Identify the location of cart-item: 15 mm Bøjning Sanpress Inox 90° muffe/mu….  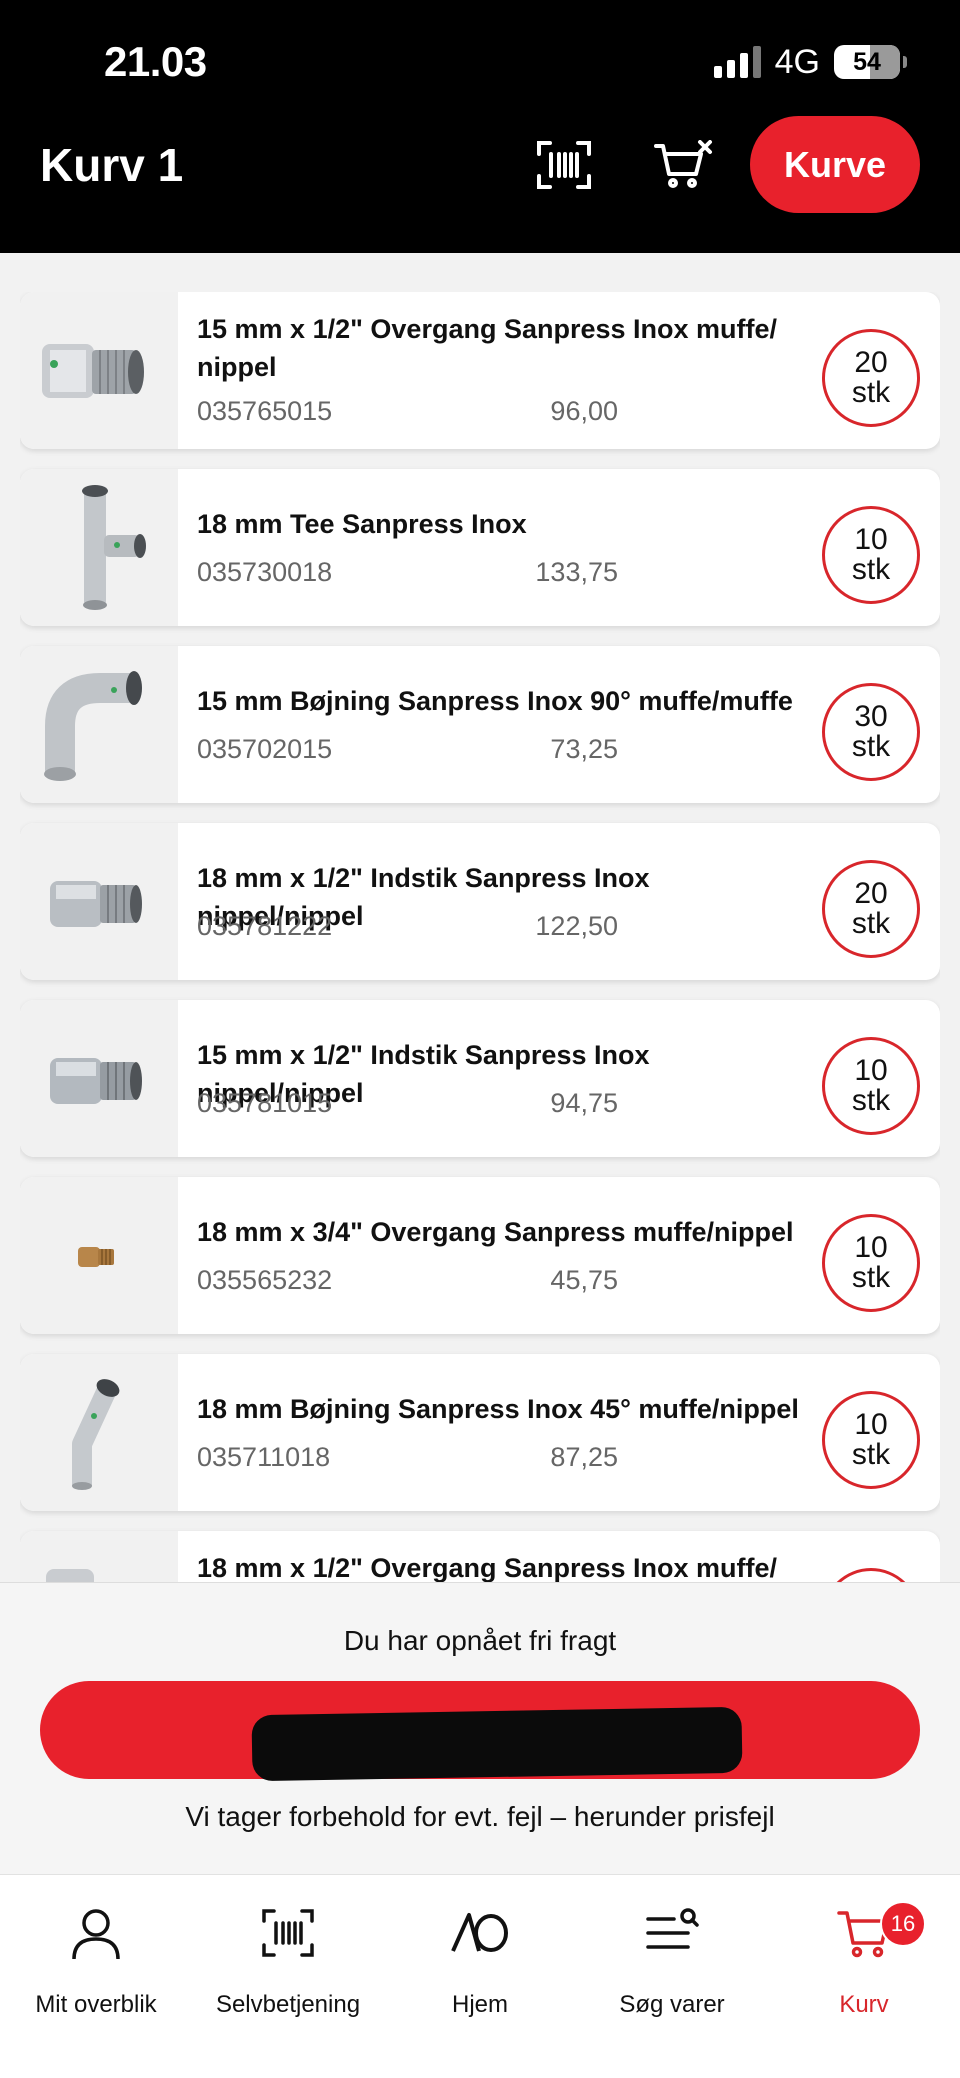
(480, 724).